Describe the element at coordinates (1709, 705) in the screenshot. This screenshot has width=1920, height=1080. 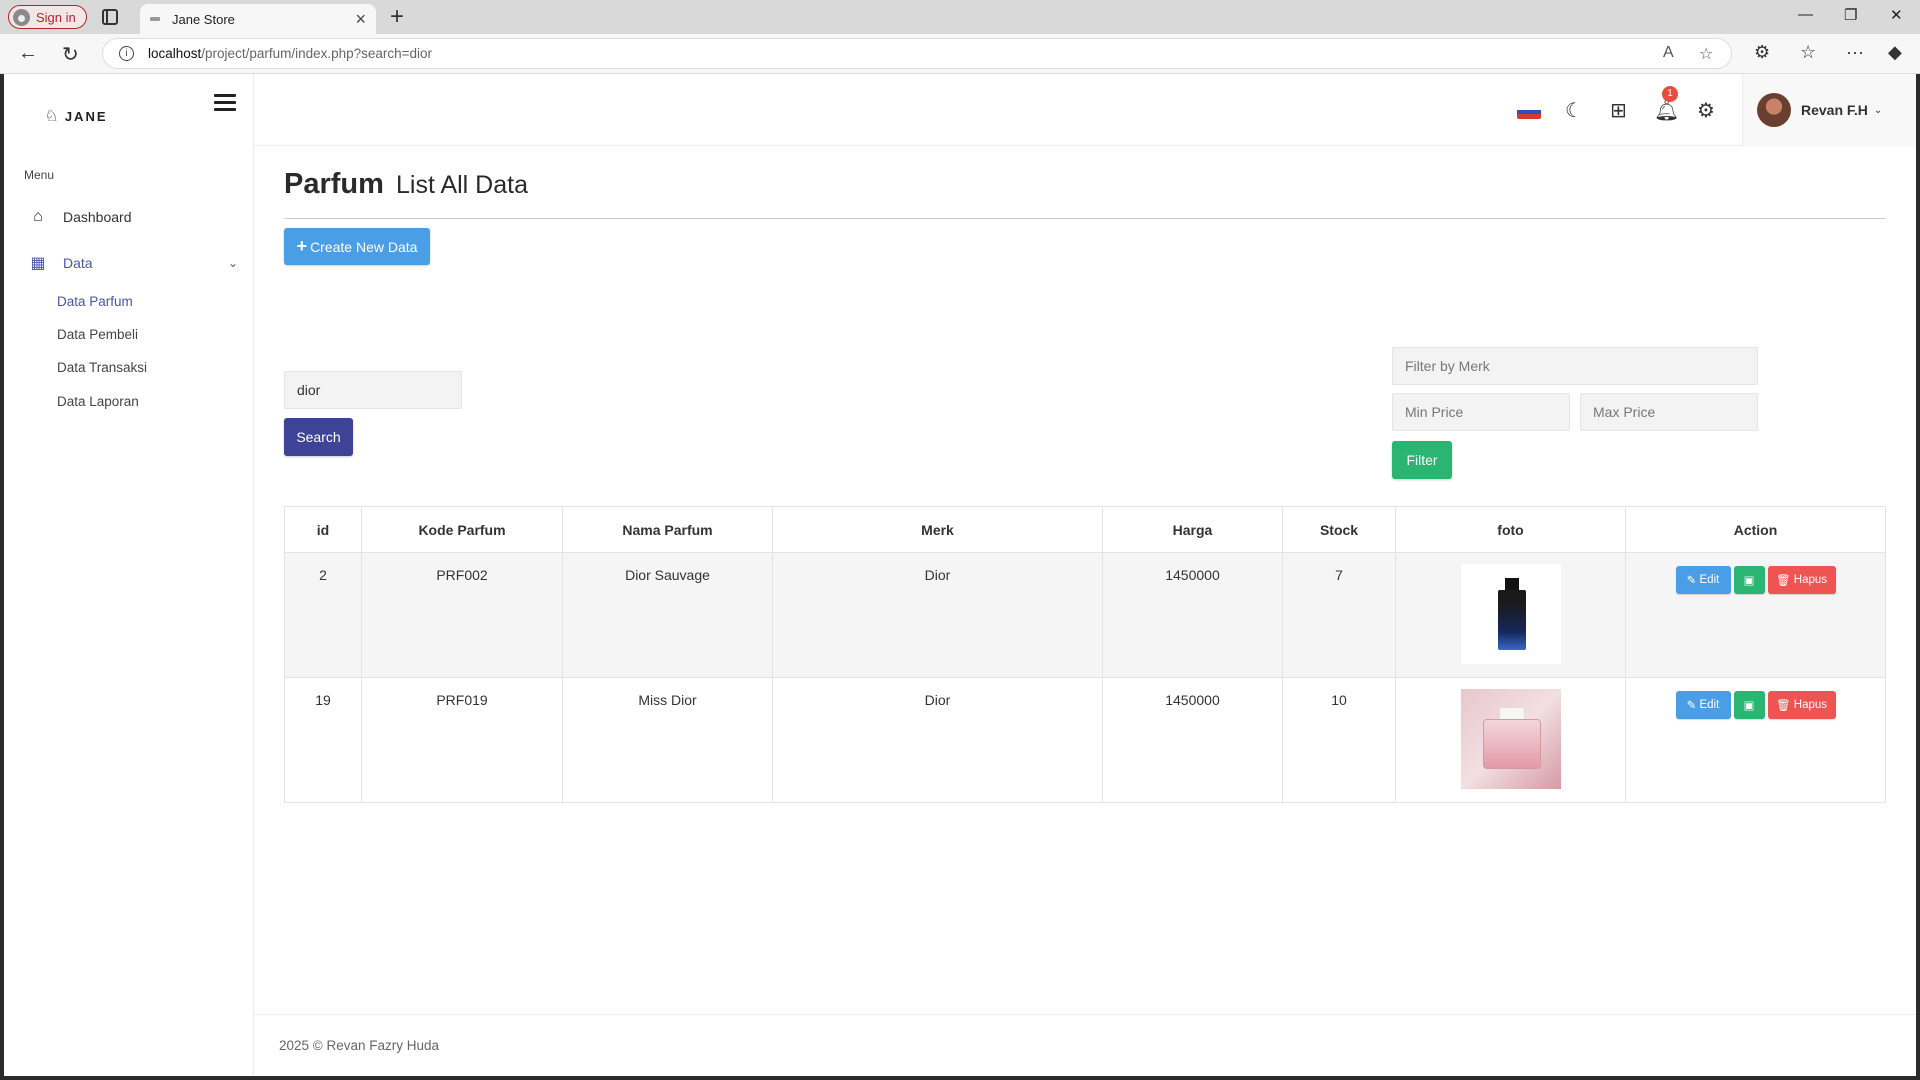
I see `edit-label: Edit` at that location.